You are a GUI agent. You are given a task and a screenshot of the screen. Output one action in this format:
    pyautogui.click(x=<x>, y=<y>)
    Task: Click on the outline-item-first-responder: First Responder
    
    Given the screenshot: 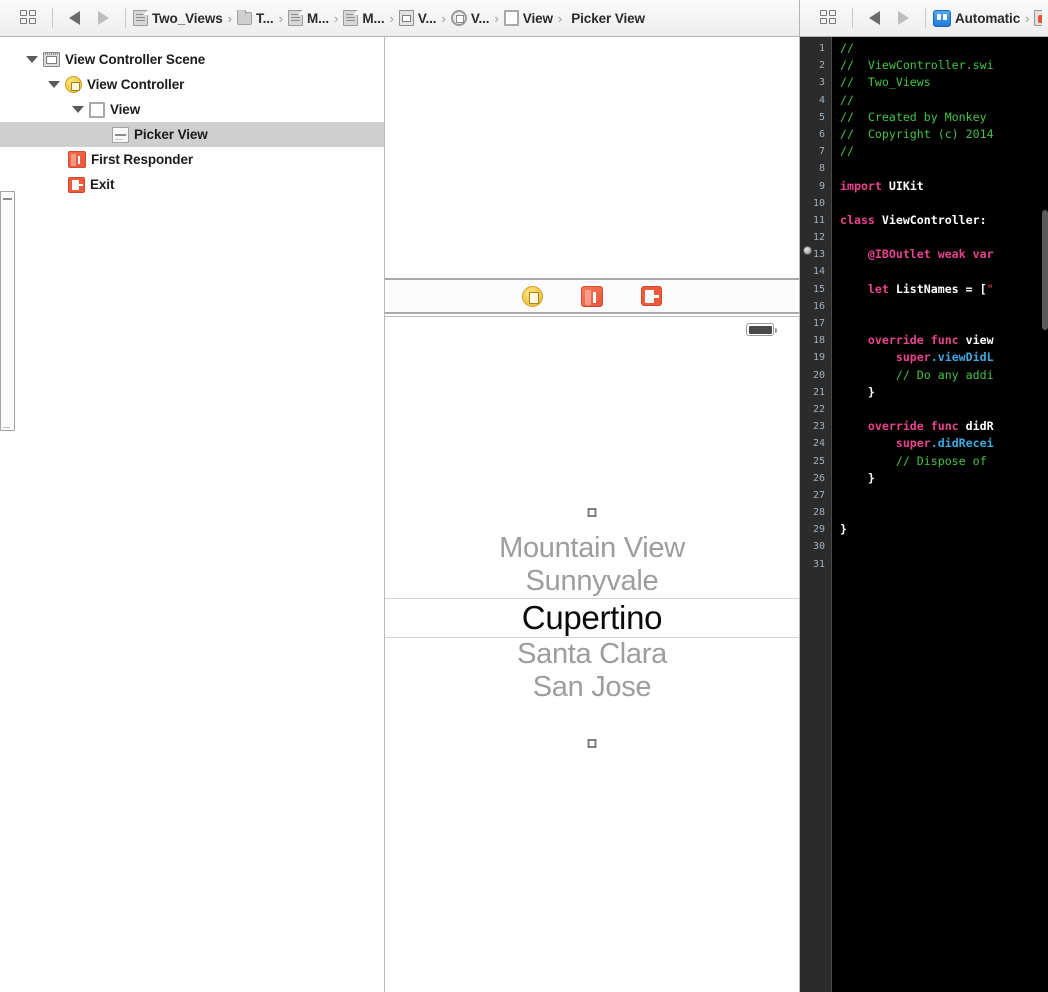 What is the action you would take?
    pyautogui.click(x=192, y=159)
    